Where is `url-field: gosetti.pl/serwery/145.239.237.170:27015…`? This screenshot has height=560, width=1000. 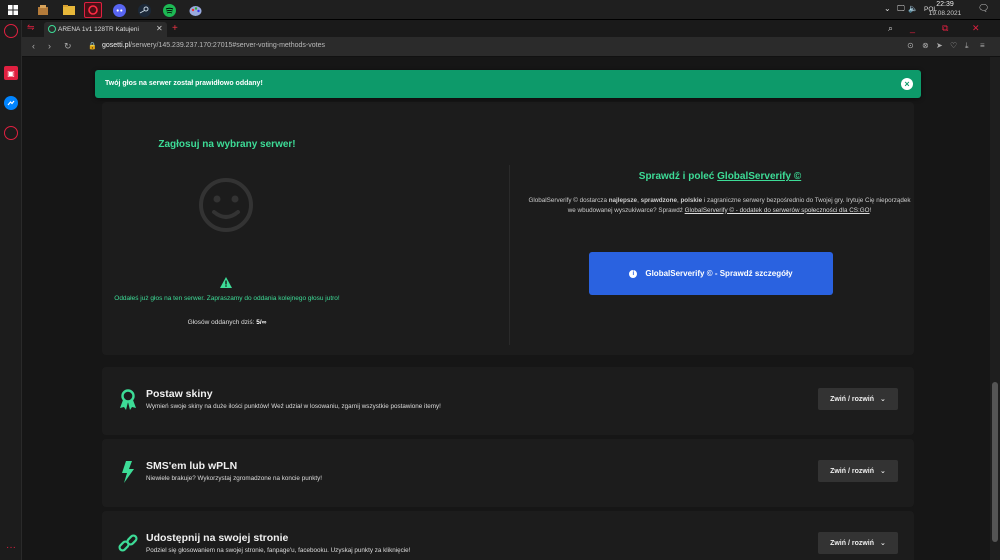
url-field: gosetti.pl/serwery/145.239.237.170:27015… is located at coordinates (213, 45).